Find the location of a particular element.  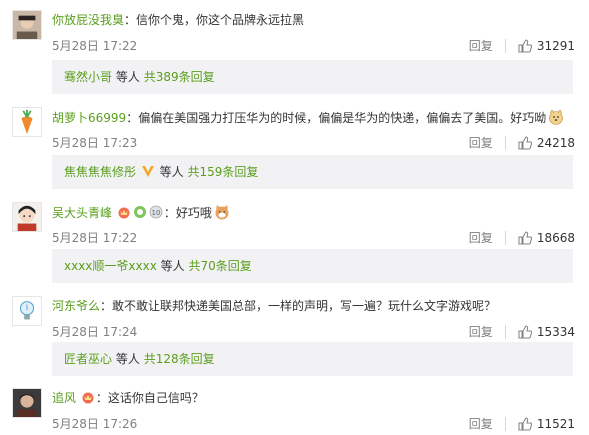

comment-line: 吴大头青峰 10 ：好巧哦 is located at coordinates (141, 212).